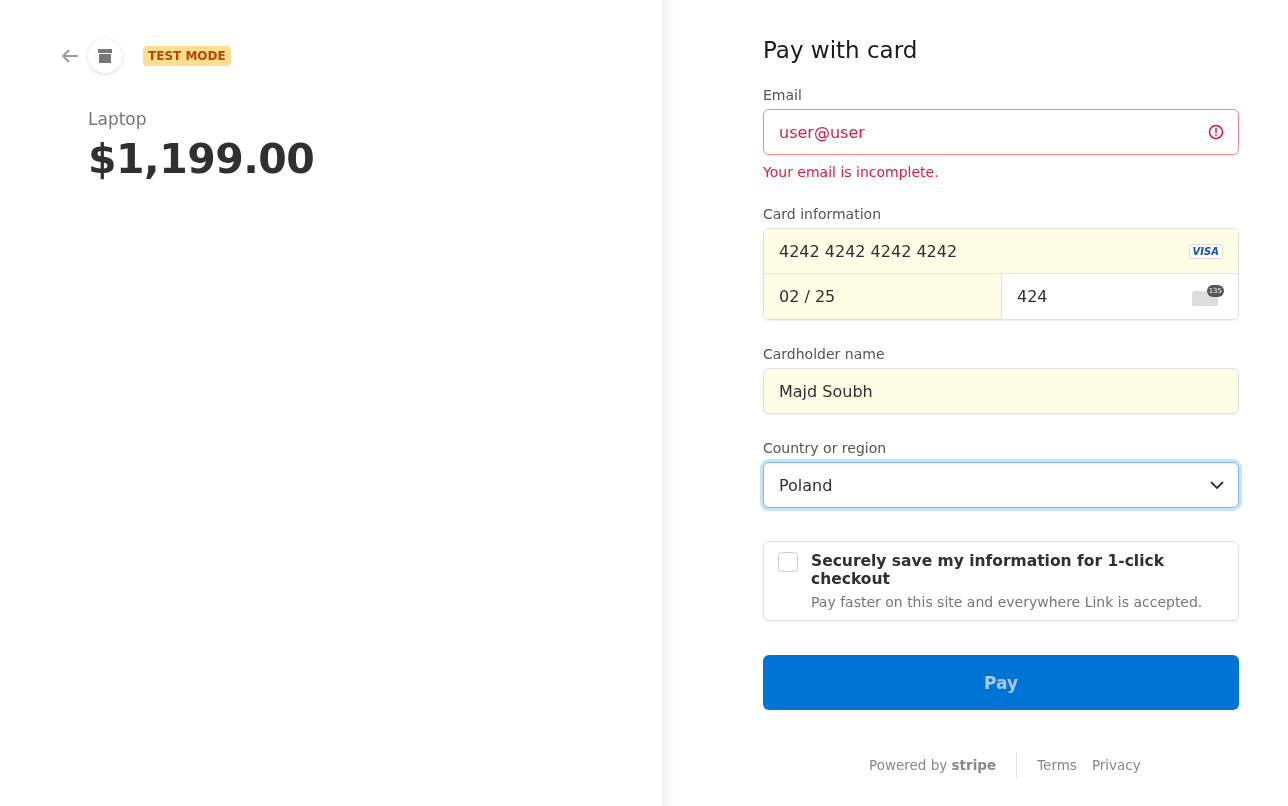 This screenshot has height=806, width=1288. What do you see at coordinates (1001, 251) in the screenshot?
I see `card-number-field: 4242 4242 4242 4242 VISA` at bounding box center [1001, 251].